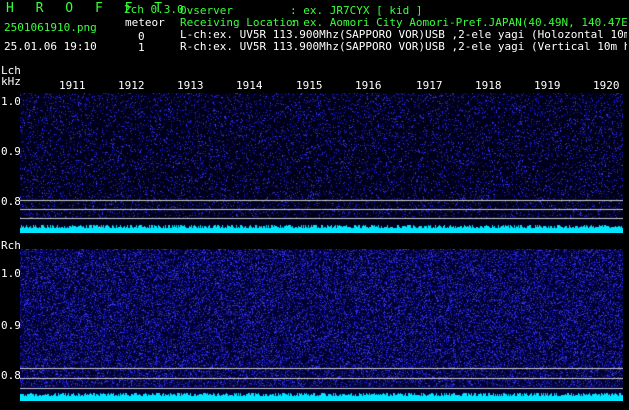  I want to click on meteor-label: meteor, so click(145, 22).